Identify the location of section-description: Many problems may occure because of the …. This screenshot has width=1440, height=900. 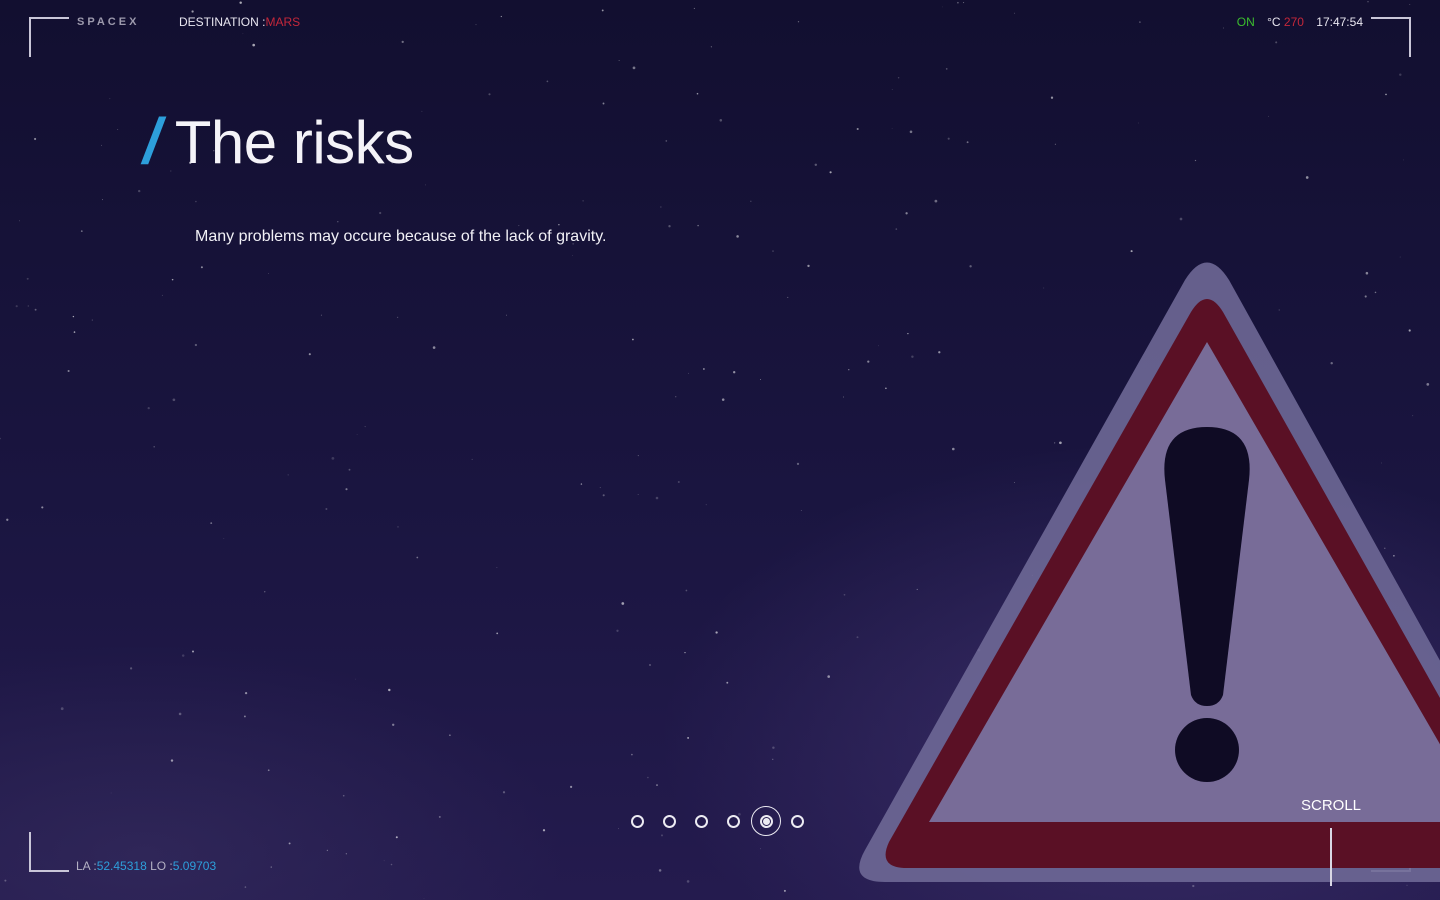
(401, 236).